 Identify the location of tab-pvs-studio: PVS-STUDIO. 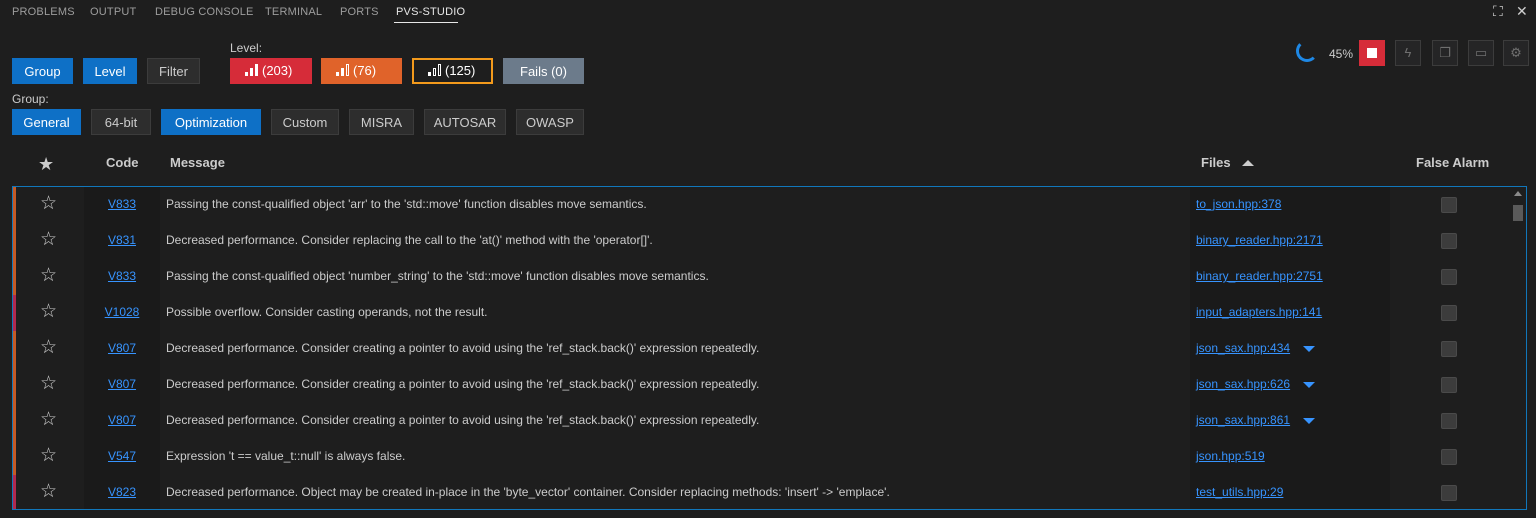
(430, 12).